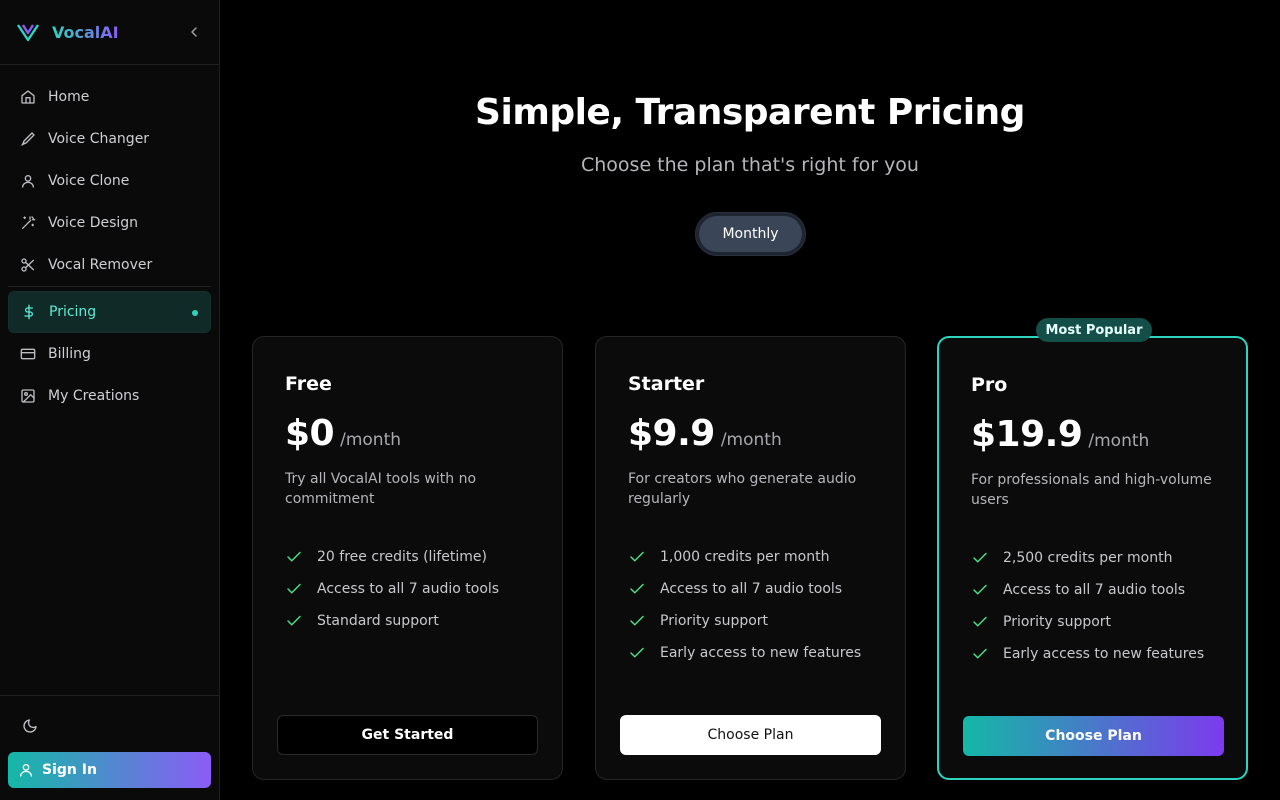  Describe the element at coordinates (750, 112) in the screenshot. I see `page-title: Simple, Transparent Pricing` at that location.